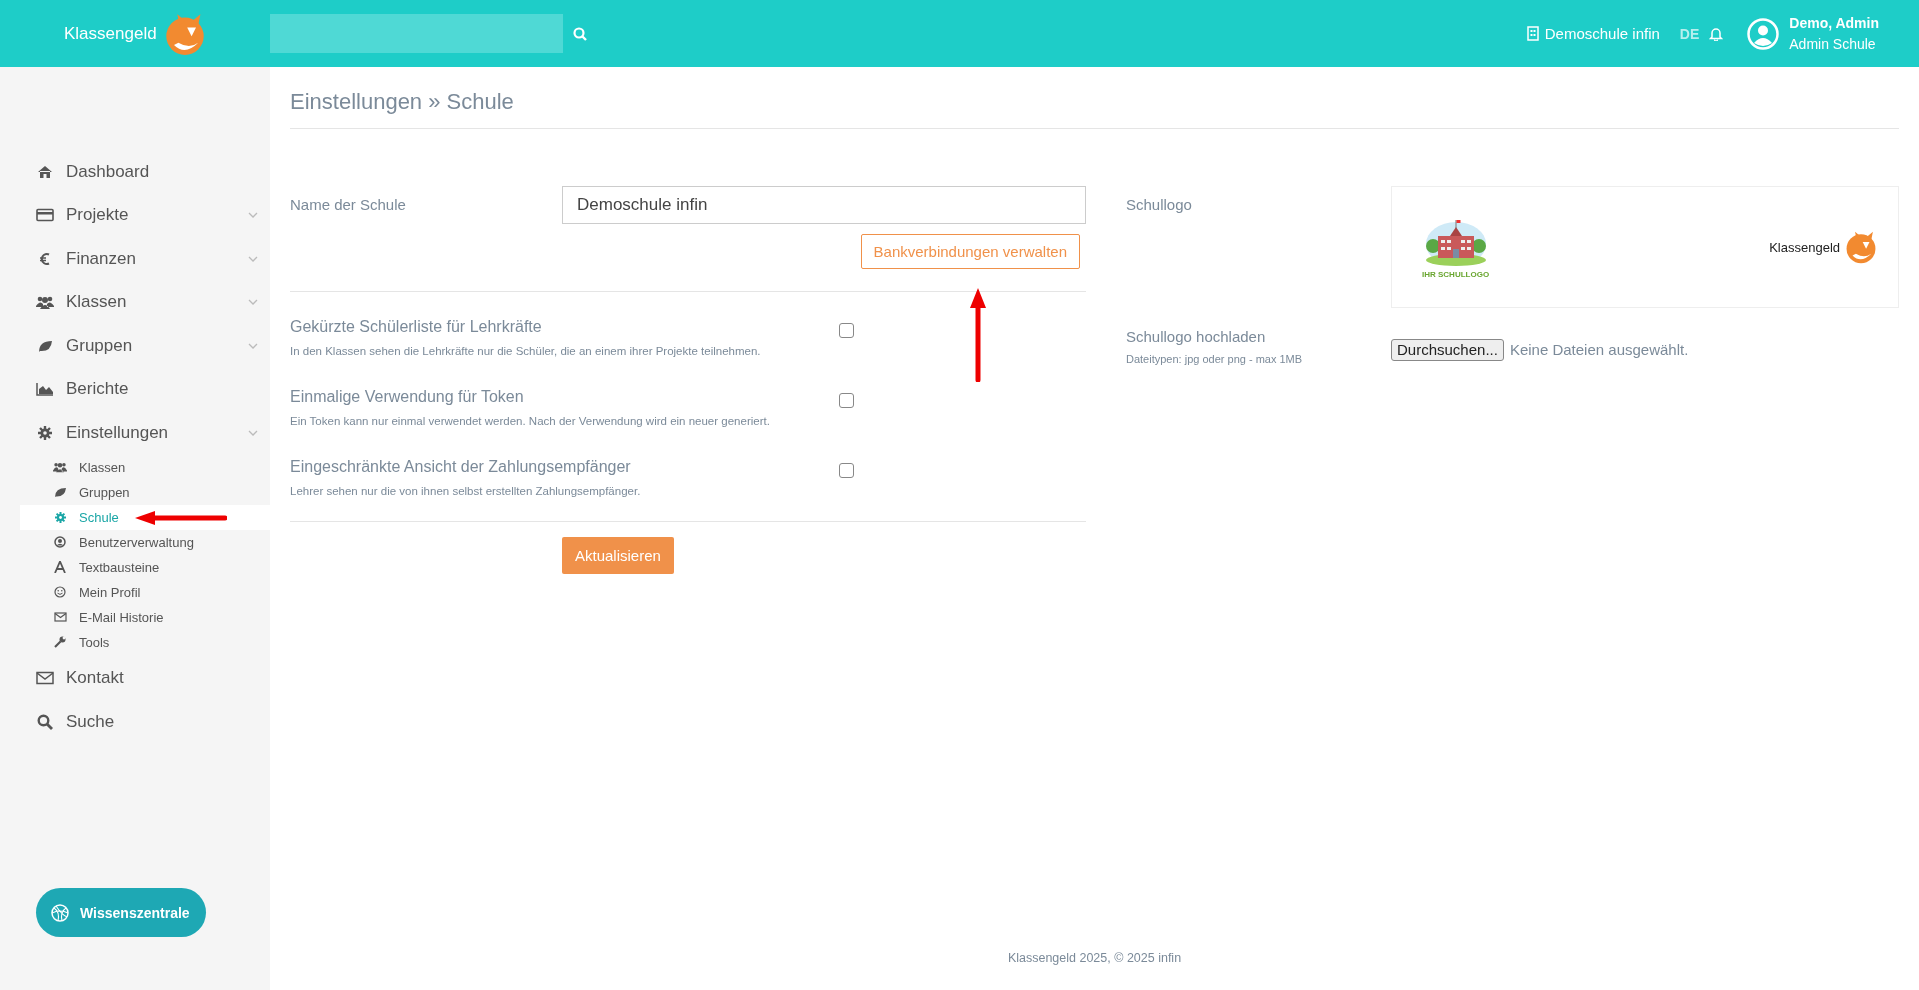 Image resolution: width=1919 pixels, height=990 pixels. I want to click on sidebar-item: Projekte, so click(135, 215).